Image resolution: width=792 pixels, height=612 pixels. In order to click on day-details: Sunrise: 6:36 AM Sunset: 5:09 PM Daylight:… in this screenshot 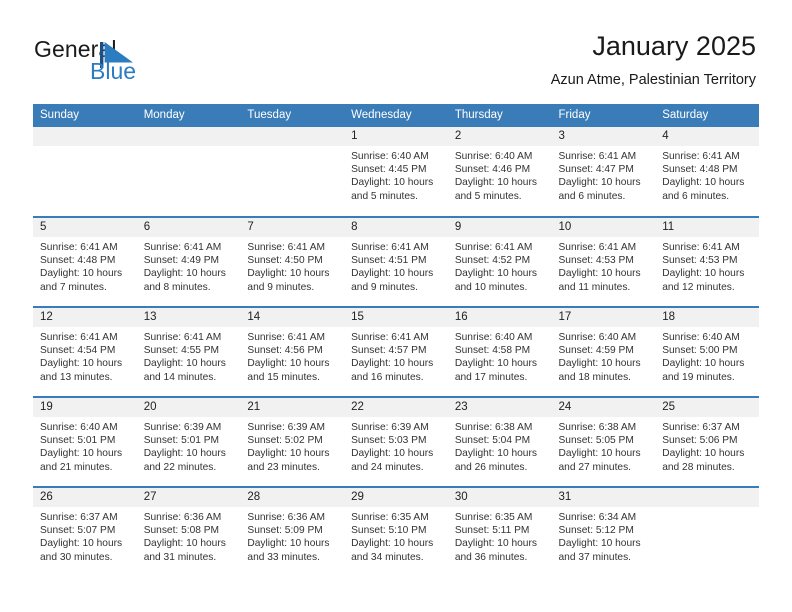, I will do `click(292, 535)`.